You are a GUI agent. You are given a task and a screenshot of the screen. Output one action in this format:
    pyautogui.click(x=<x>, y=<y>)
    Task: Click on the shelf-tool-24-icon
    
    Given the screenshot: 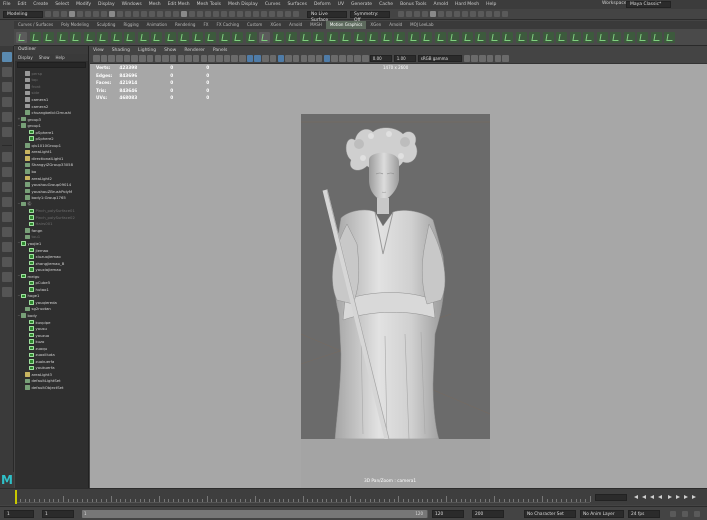 What is the action you would take?
    pyautogui.click(x=332, y=37)
    